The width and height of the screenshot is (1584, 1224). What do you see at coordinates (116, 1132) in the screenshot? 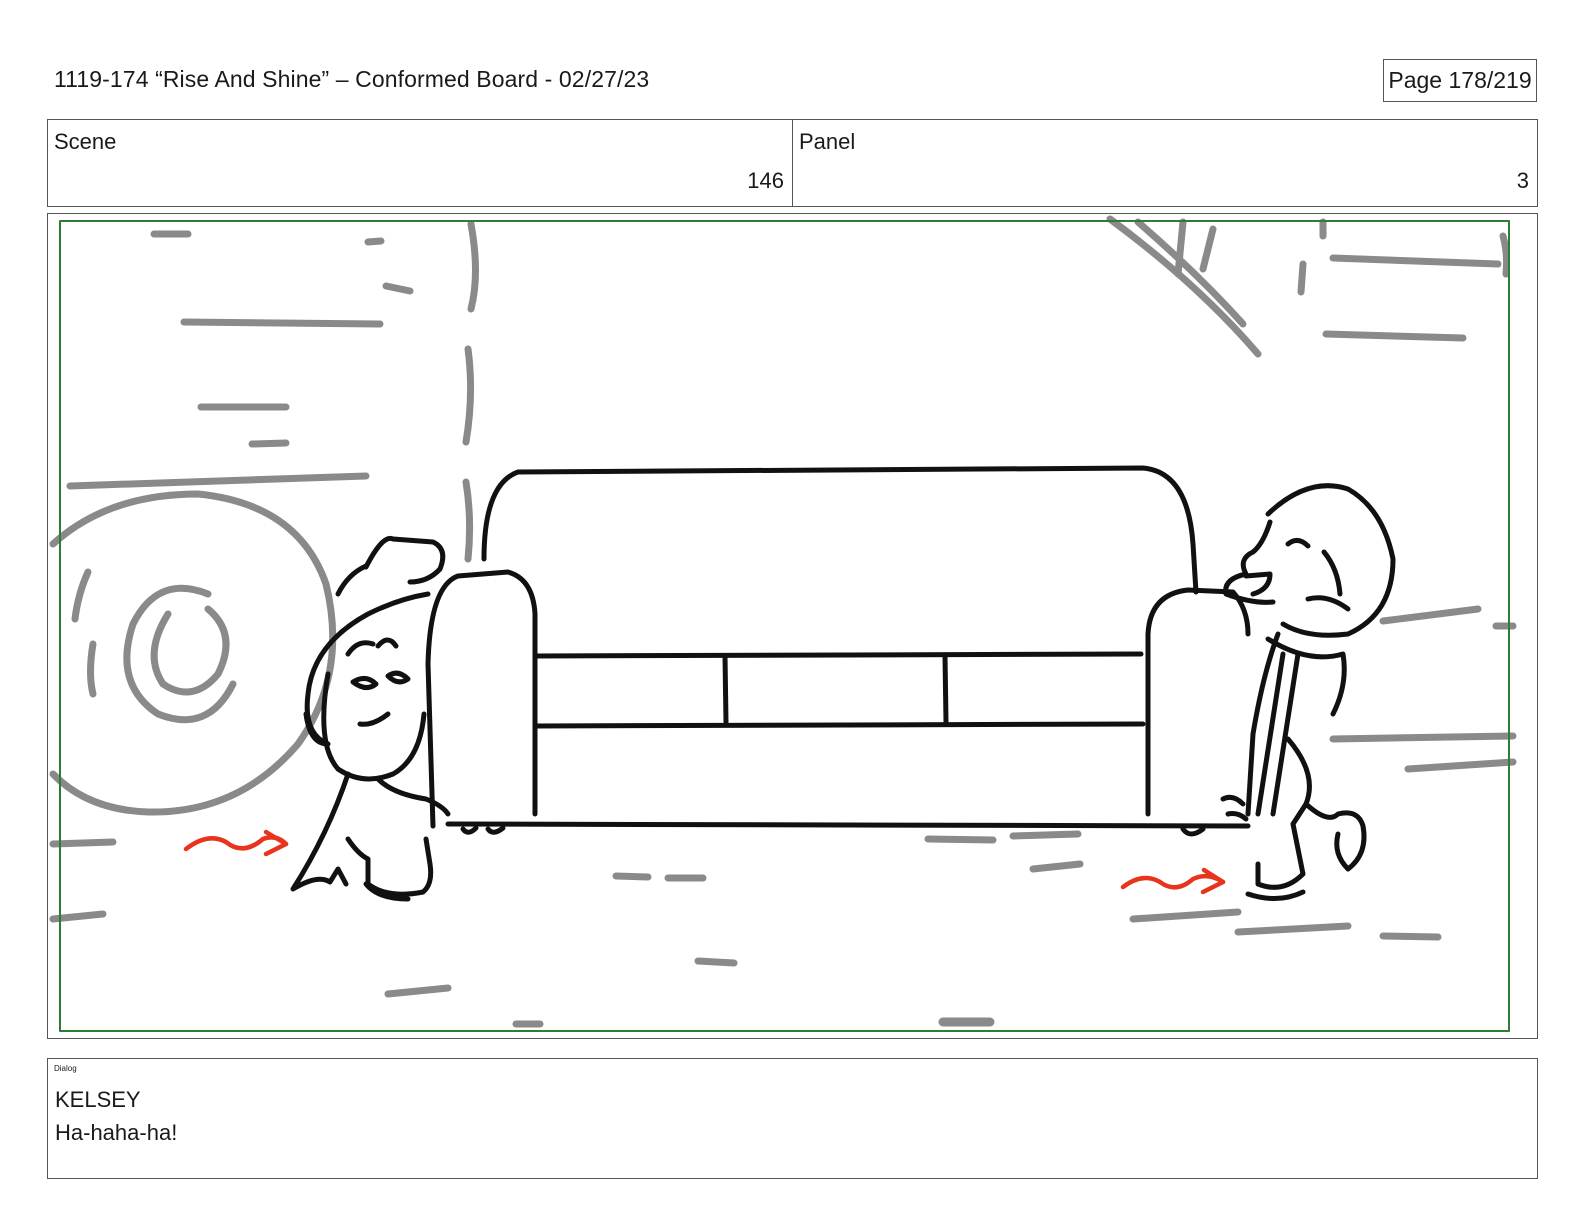
I see `dialog-line: Ha-haha-ha!` at bounding box center [116, 1132].